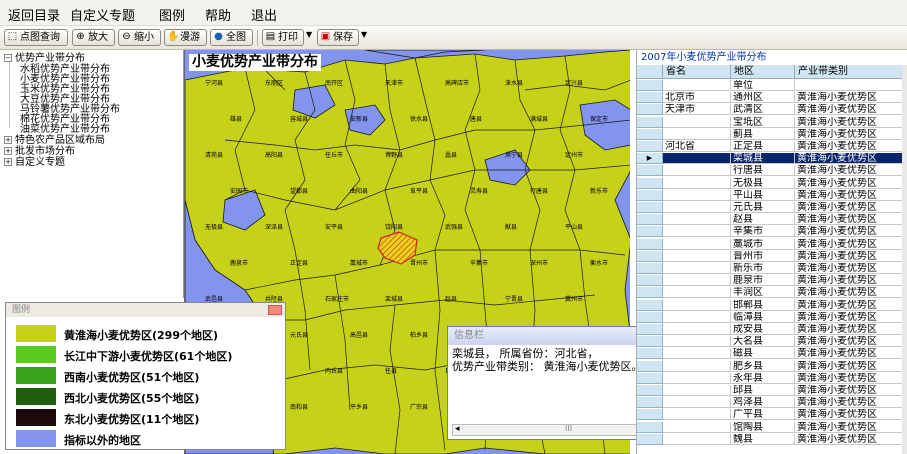 Image resolution: width=907 pixels, height=454 pixels. I want to click on tree-node-wholesale-markets: + 批发市场分布, so click(39, 151).